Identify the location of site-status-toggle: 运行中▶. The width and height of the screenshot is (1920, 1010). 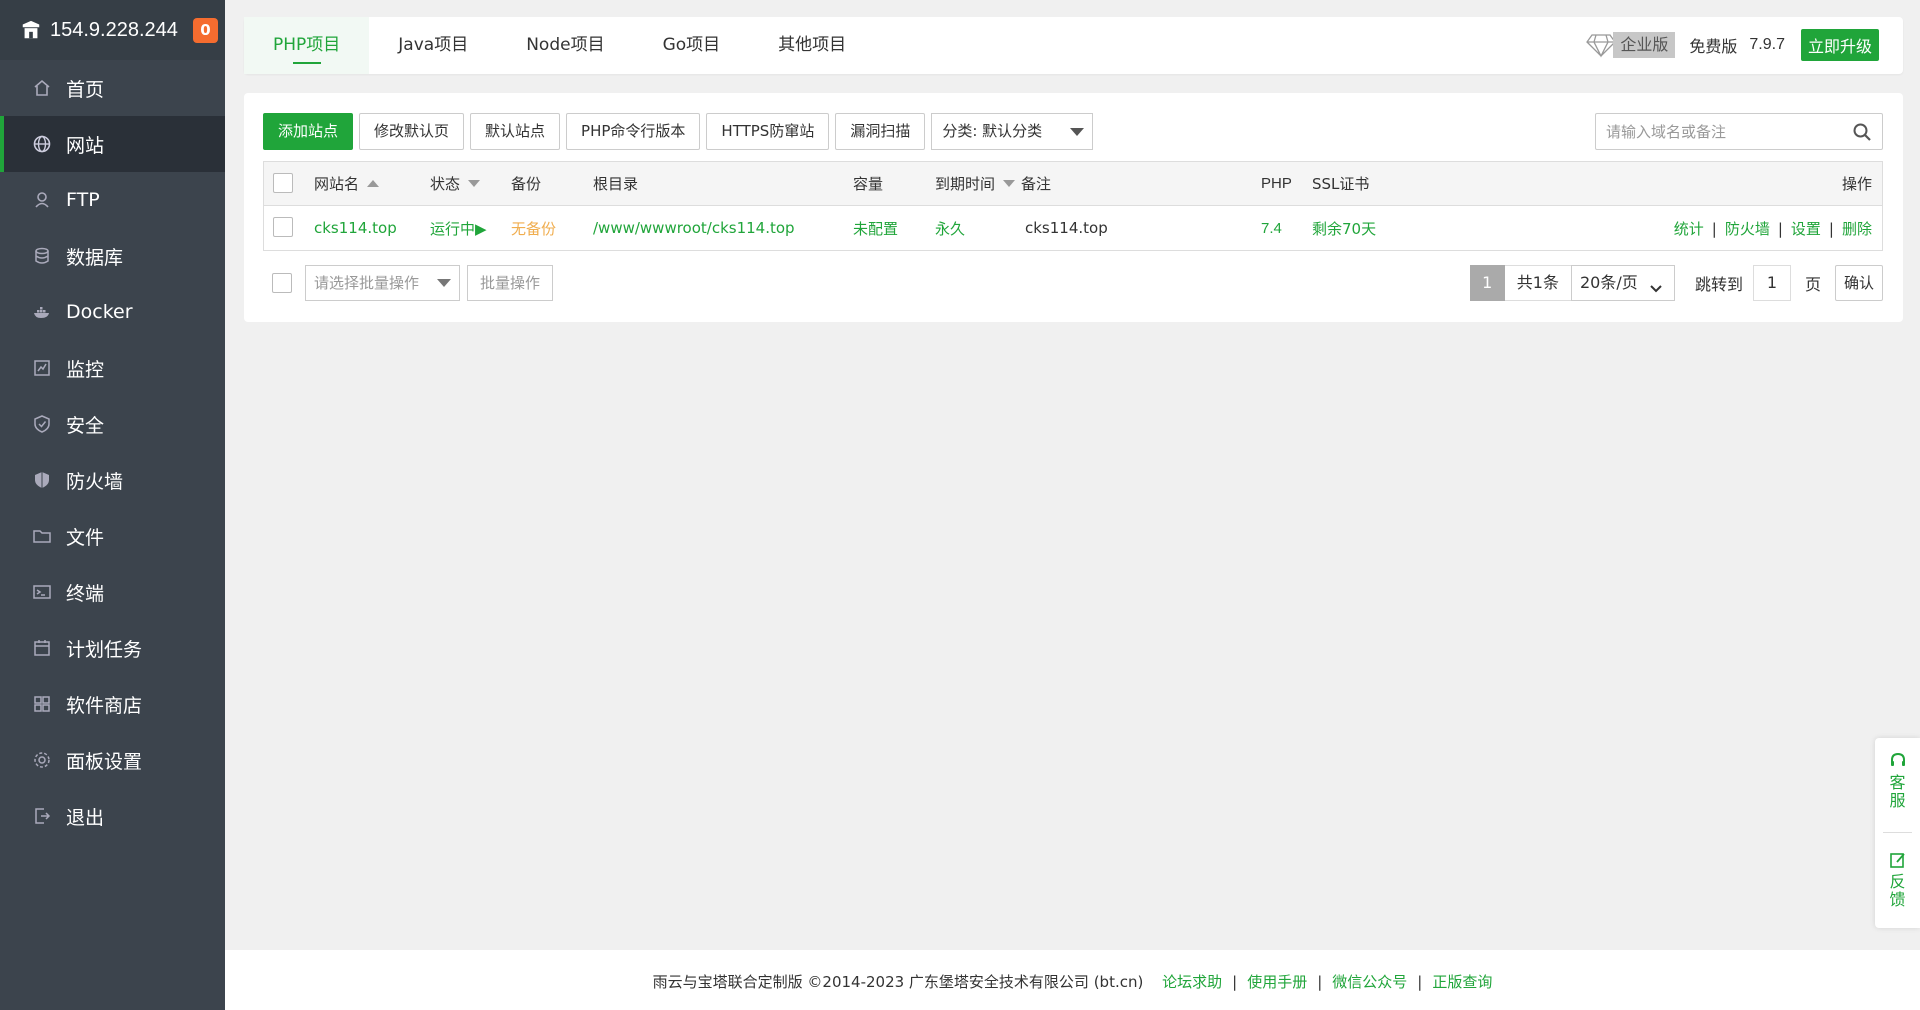
(458, 228).